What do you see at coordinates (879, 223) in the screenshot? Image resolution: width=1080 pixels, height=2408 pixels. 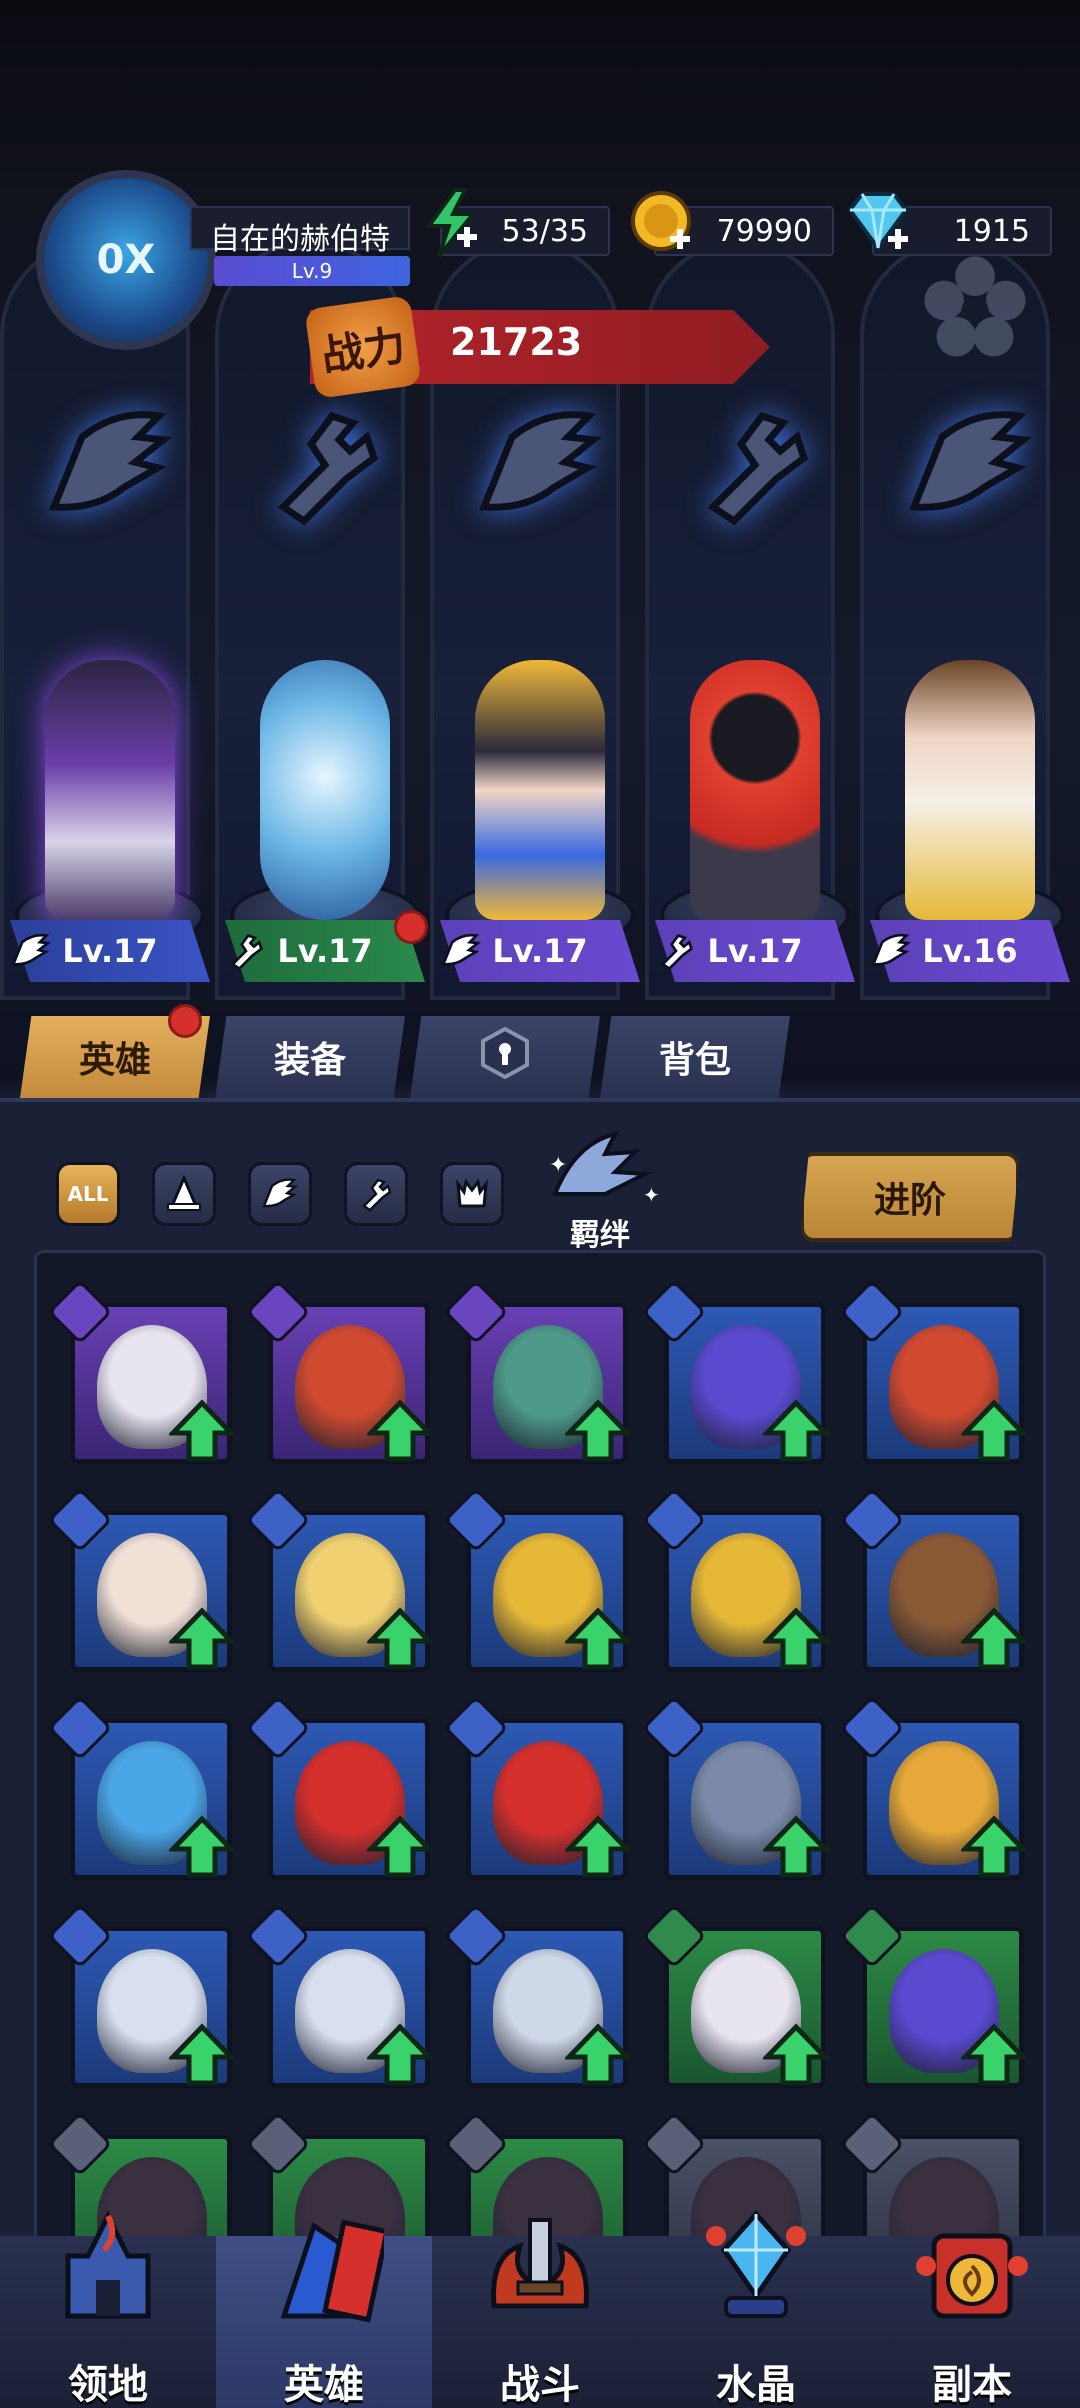 I see `diamond-icon` at bounding box center [879, 223].